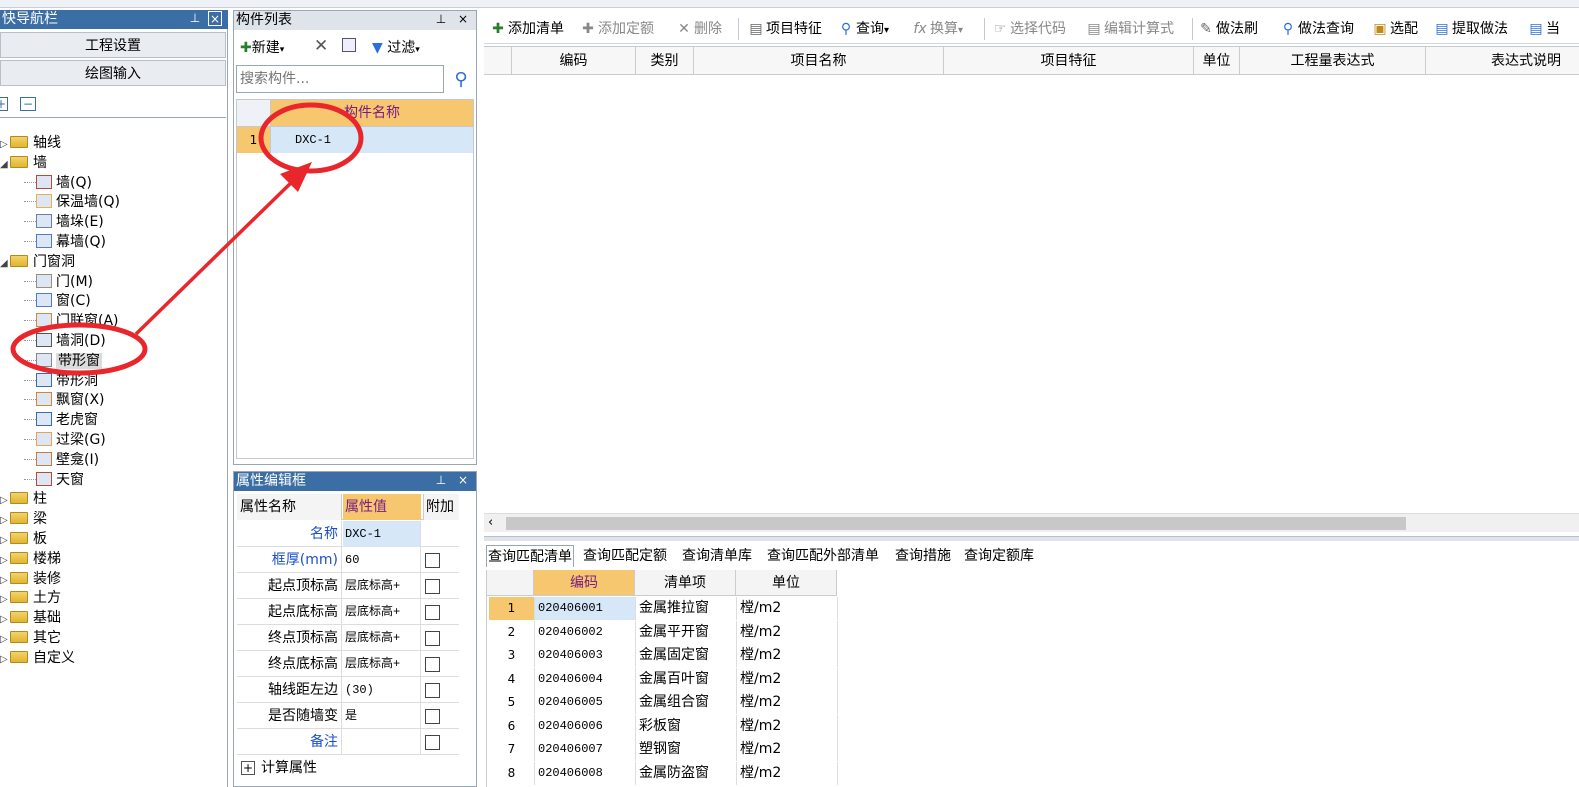 The height and width of the screenshot is (787, 1579). I want to click on method-brush-button: ✎ 做法刷, so click(1228, 29).